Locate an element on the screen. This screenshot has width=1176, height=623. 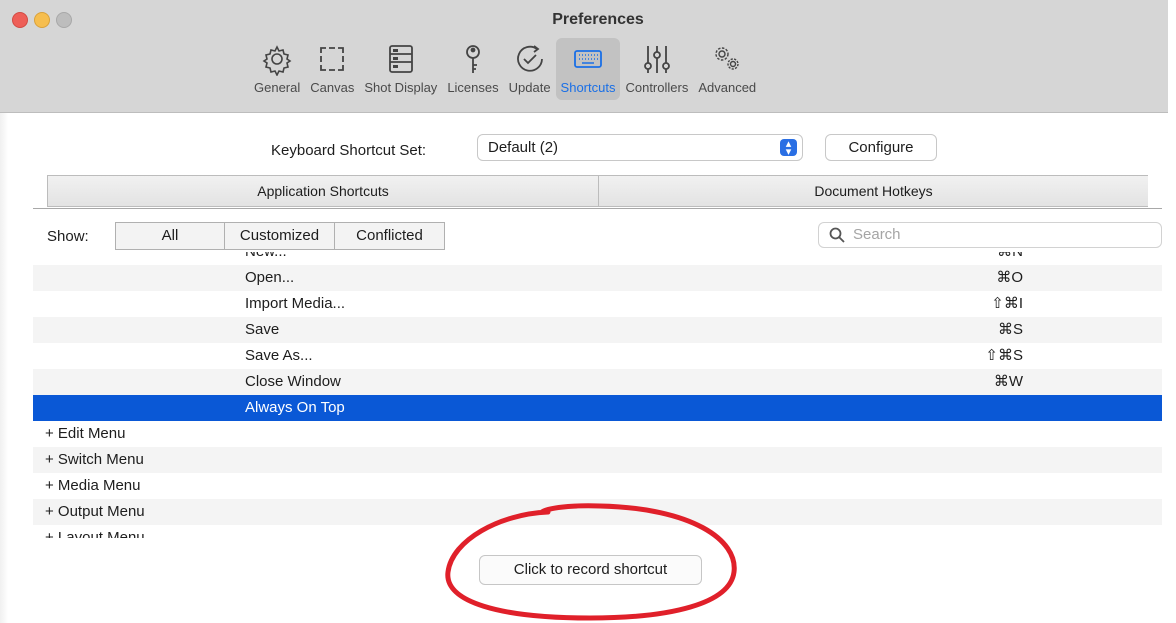
list-item: Save As... ⇧⌘S is located at coordinates (597, 356).